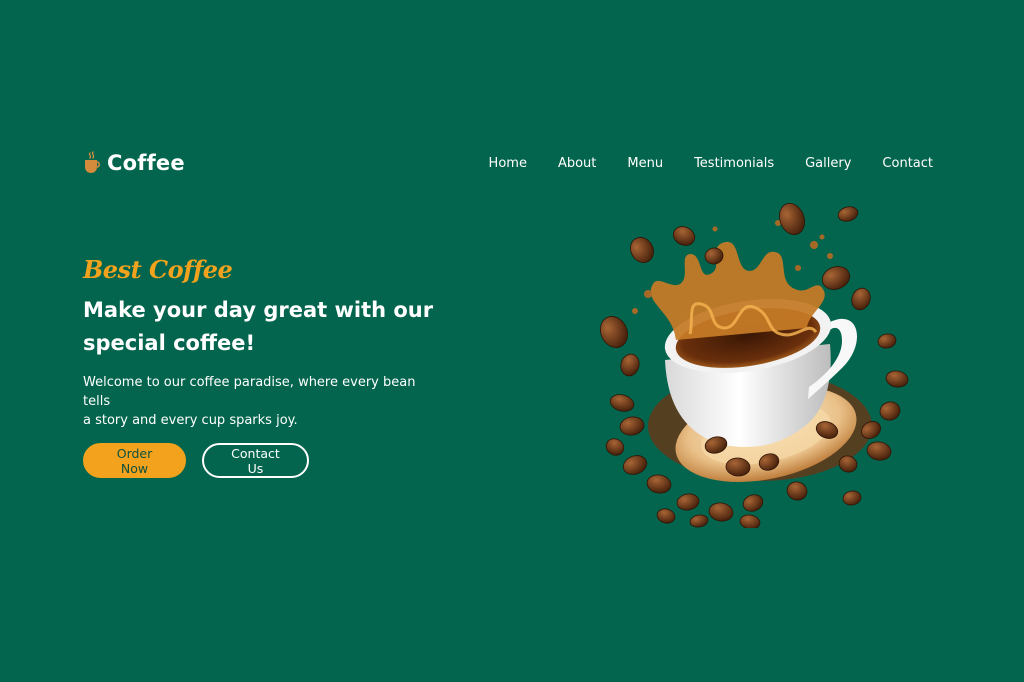  What do you see at coordinates (645, 163) in the screenshot?
I see `nav-menu-link: Menu` at bounding box center [645, 163].